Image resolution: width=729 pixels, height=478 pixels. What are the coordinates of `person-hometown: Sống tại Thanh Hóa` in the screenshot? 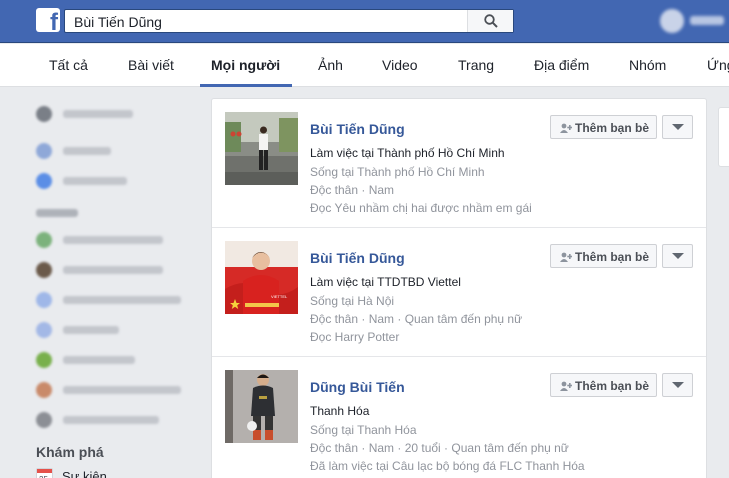 It's located at (363, 430).